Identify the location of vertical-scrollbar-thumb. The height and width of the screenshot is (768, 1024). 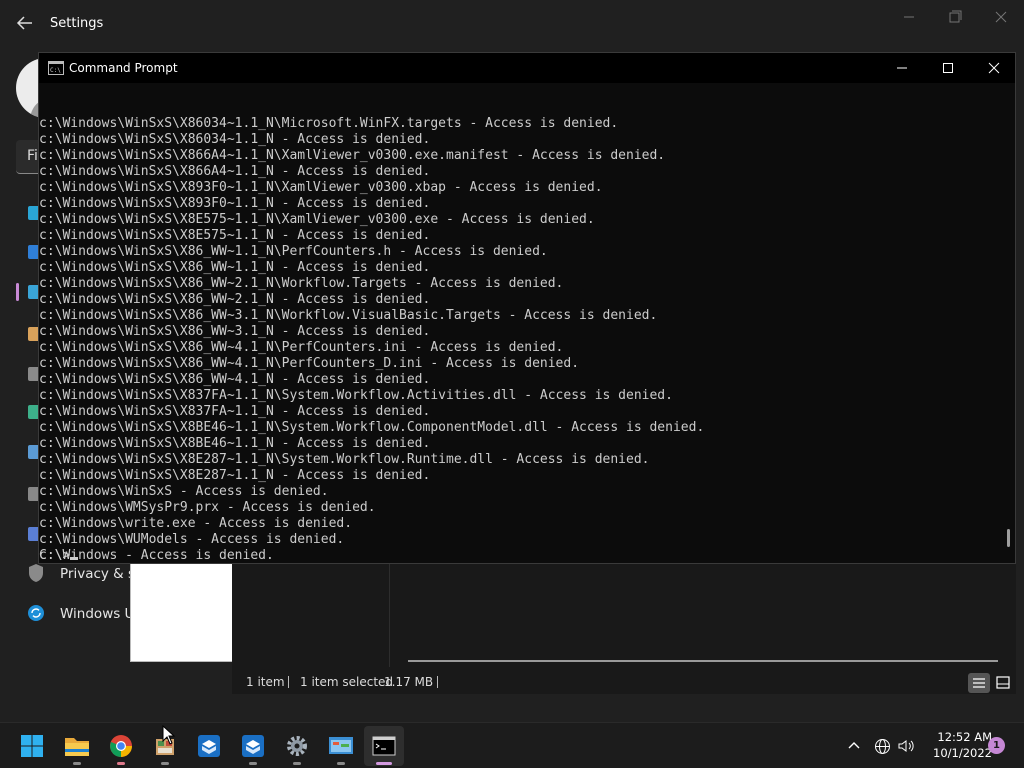
(1008, 538).